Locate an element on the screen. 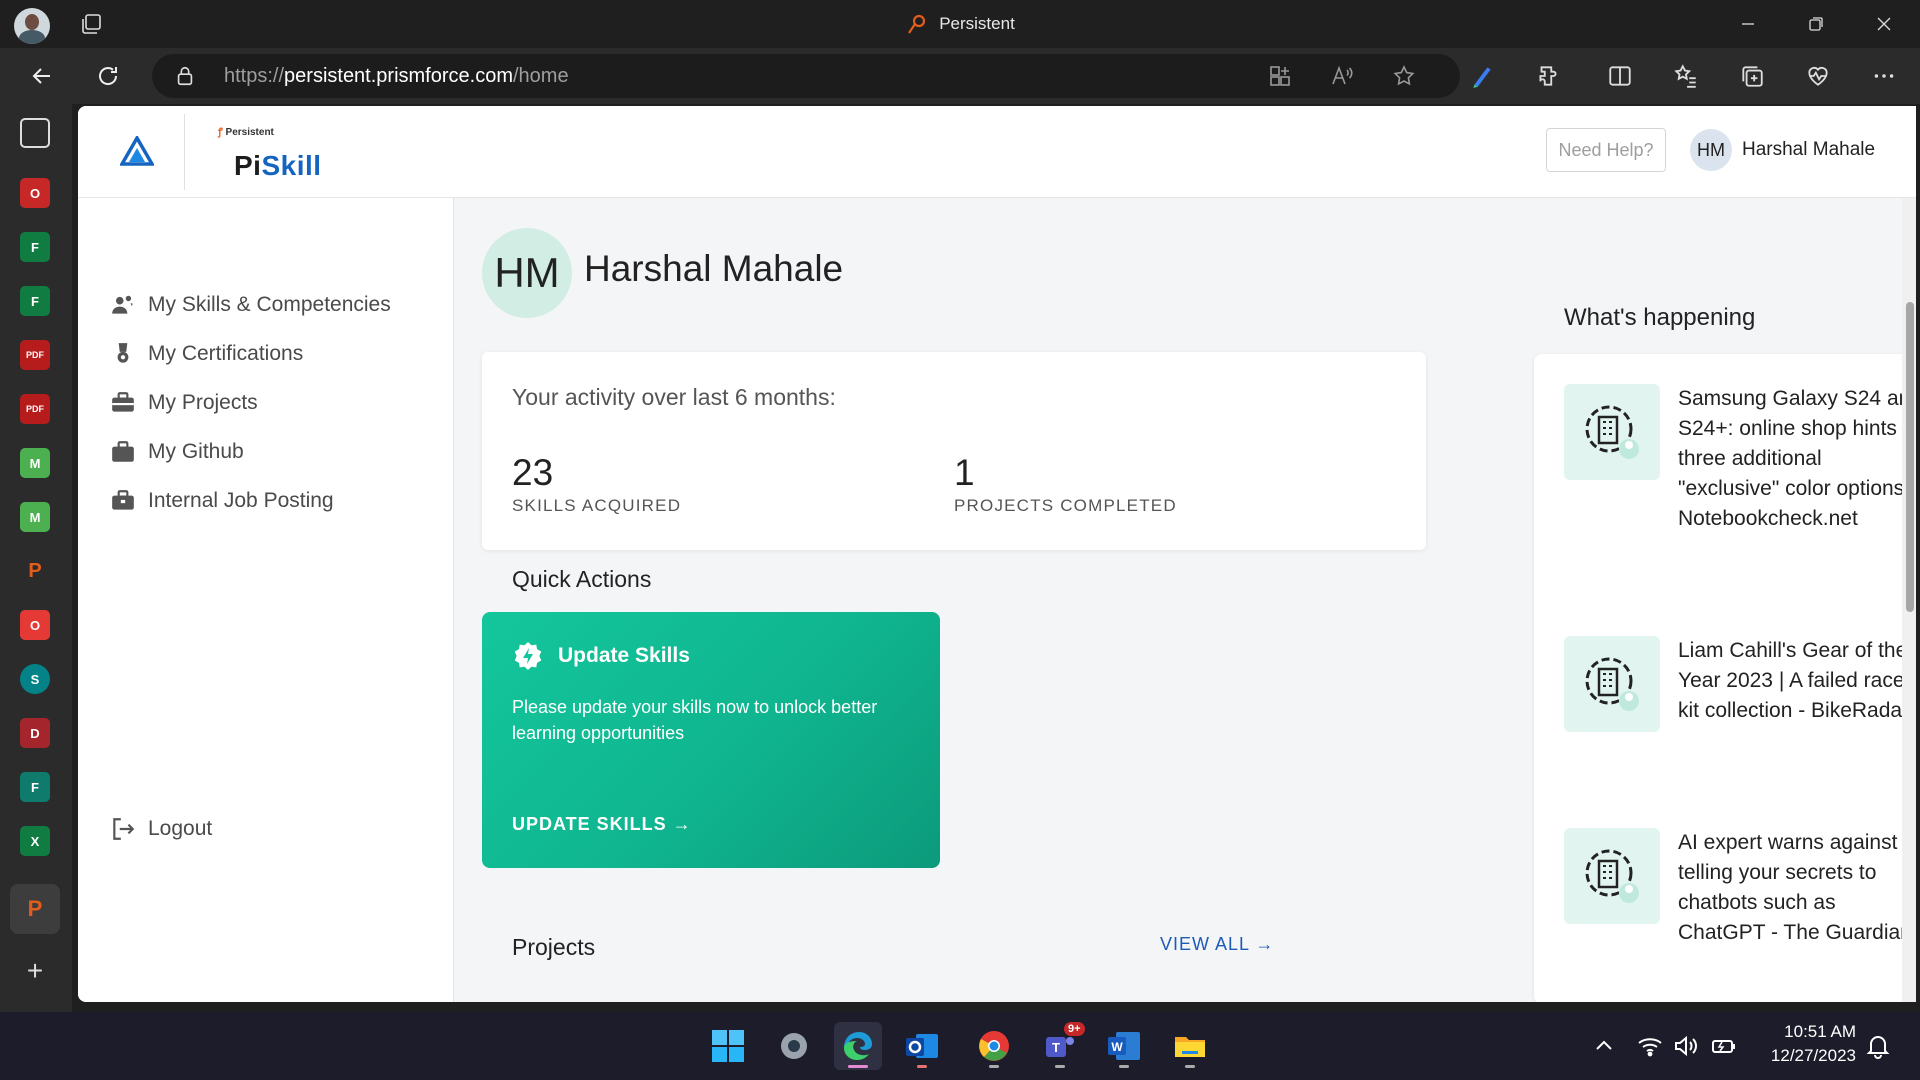 This screenshot has width=1920, height=1080. prismforce-logo-icon is located at coordinates (137, 151).